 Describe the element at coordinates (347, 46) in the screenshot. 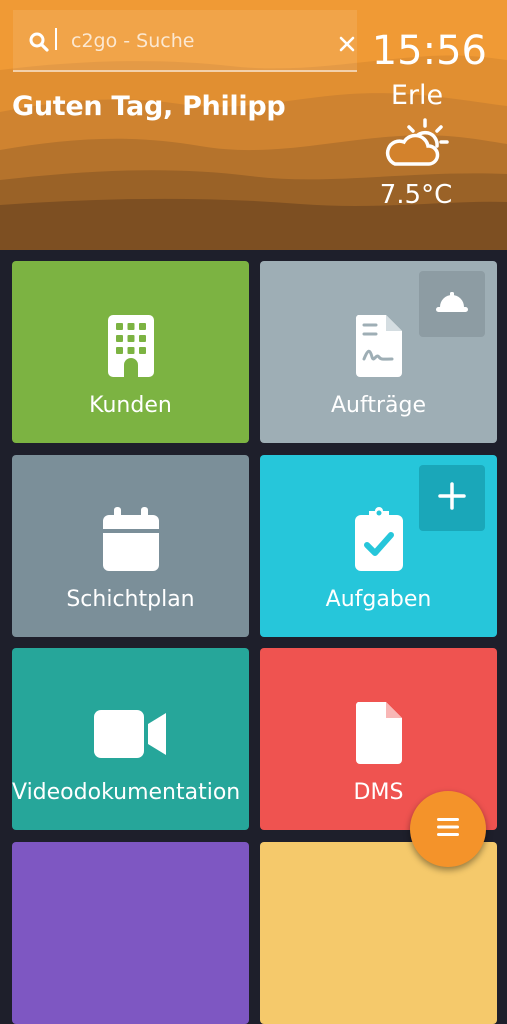

I see `close-icon` at that location.